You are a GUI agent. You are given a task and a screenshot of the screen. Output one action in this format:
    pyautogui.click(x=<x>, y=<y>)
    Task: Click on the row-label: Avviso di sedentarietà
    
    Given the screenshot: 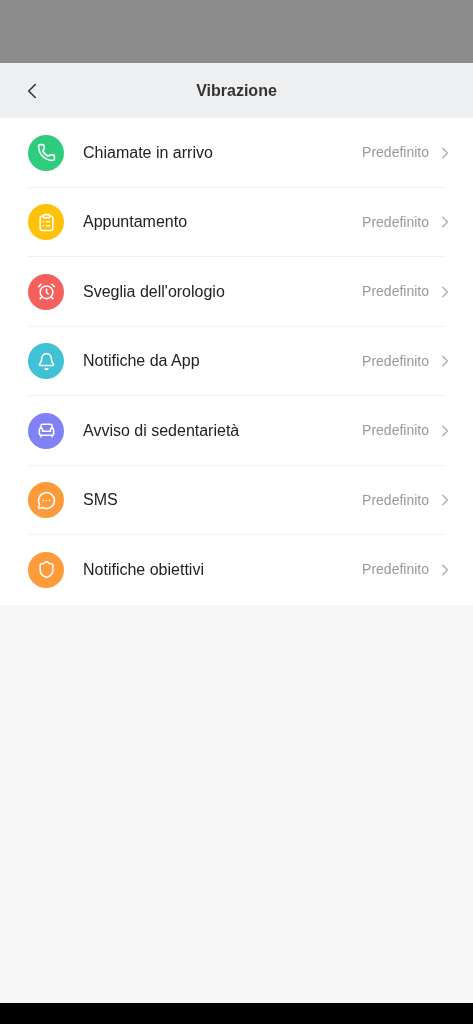 What is the action you would take?
    pyautogui.click(x=162, y=430)
    